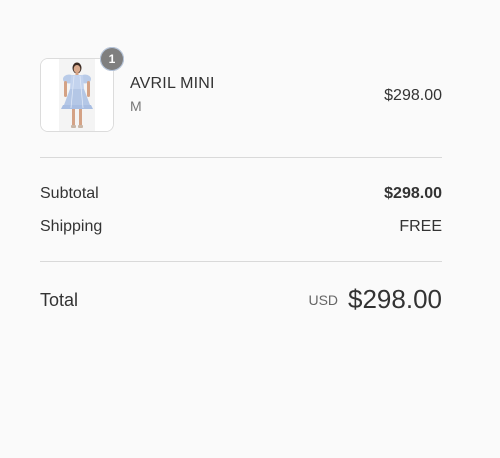  I want to click on product-thumbnail, so click(77, 95).